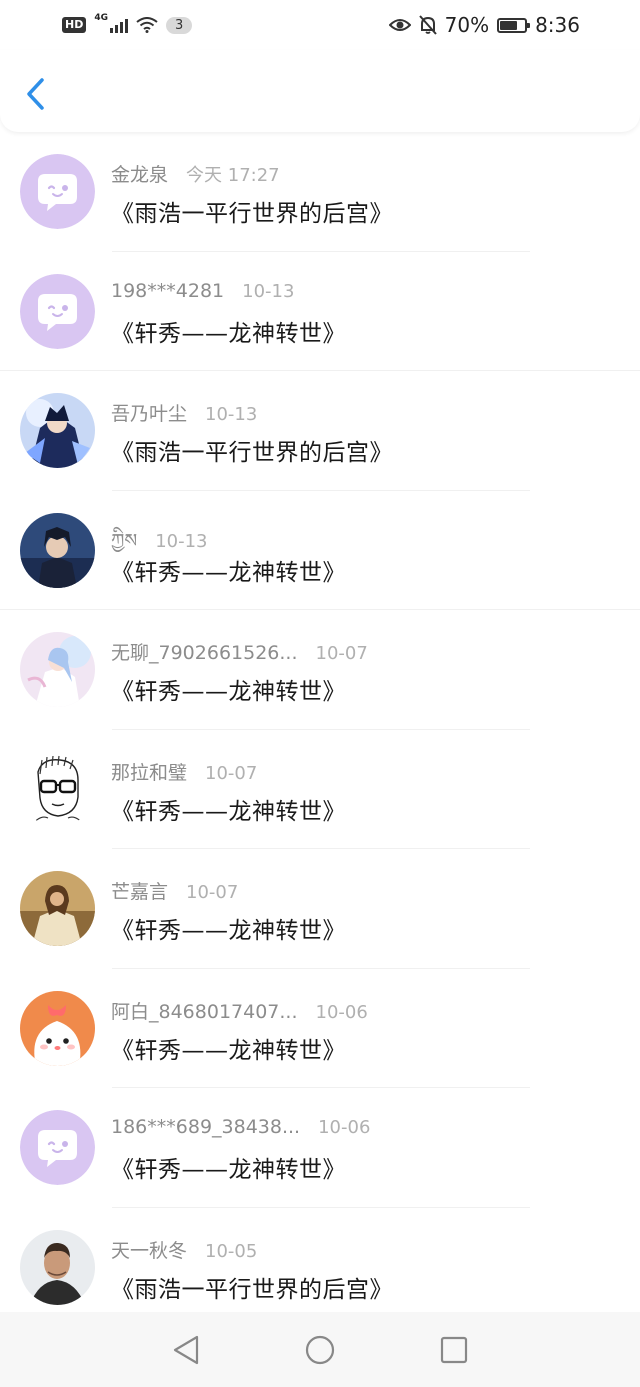 The width and height of the screenshot is (640, 1387). I want to click on battery-percent: 70%, so click(467, 25).